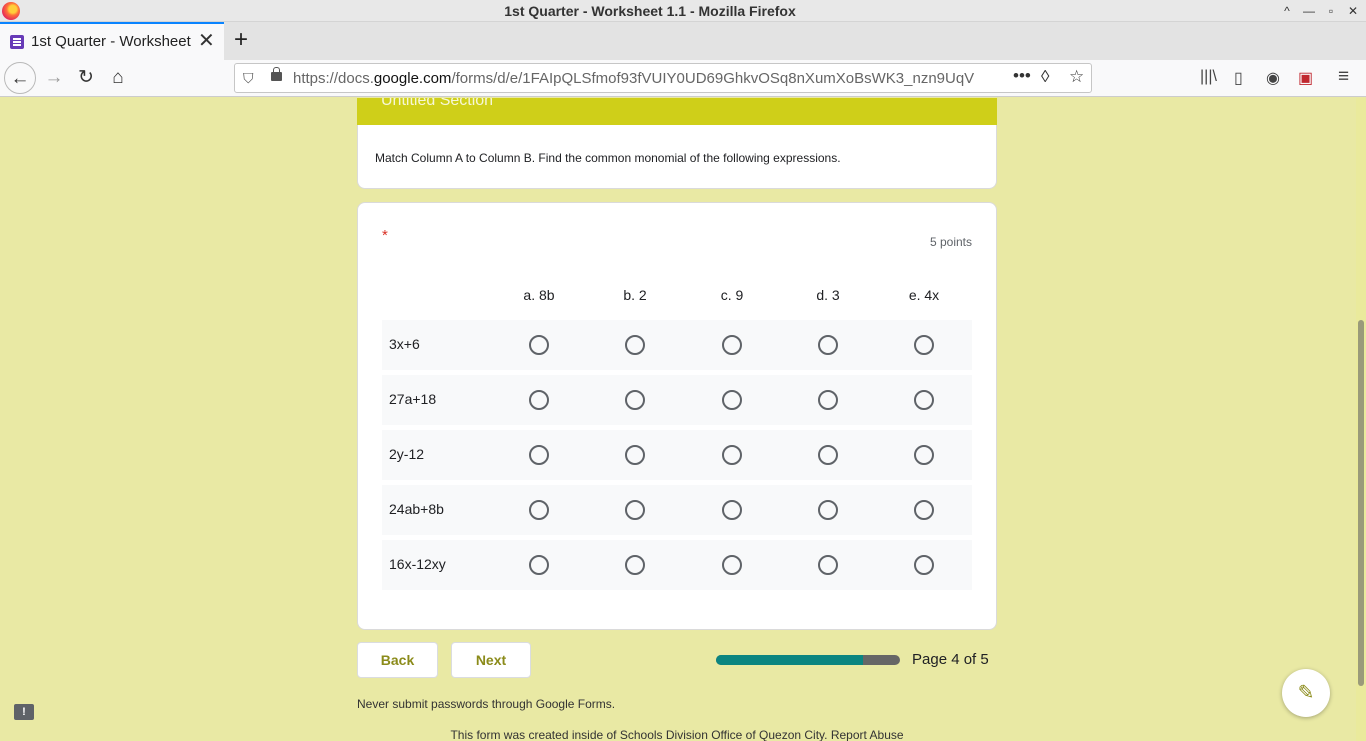 Image resolution: width=1366 pixels, height=741 pixels. I want to click on maximize-button: ▫, so click(1331, 11).